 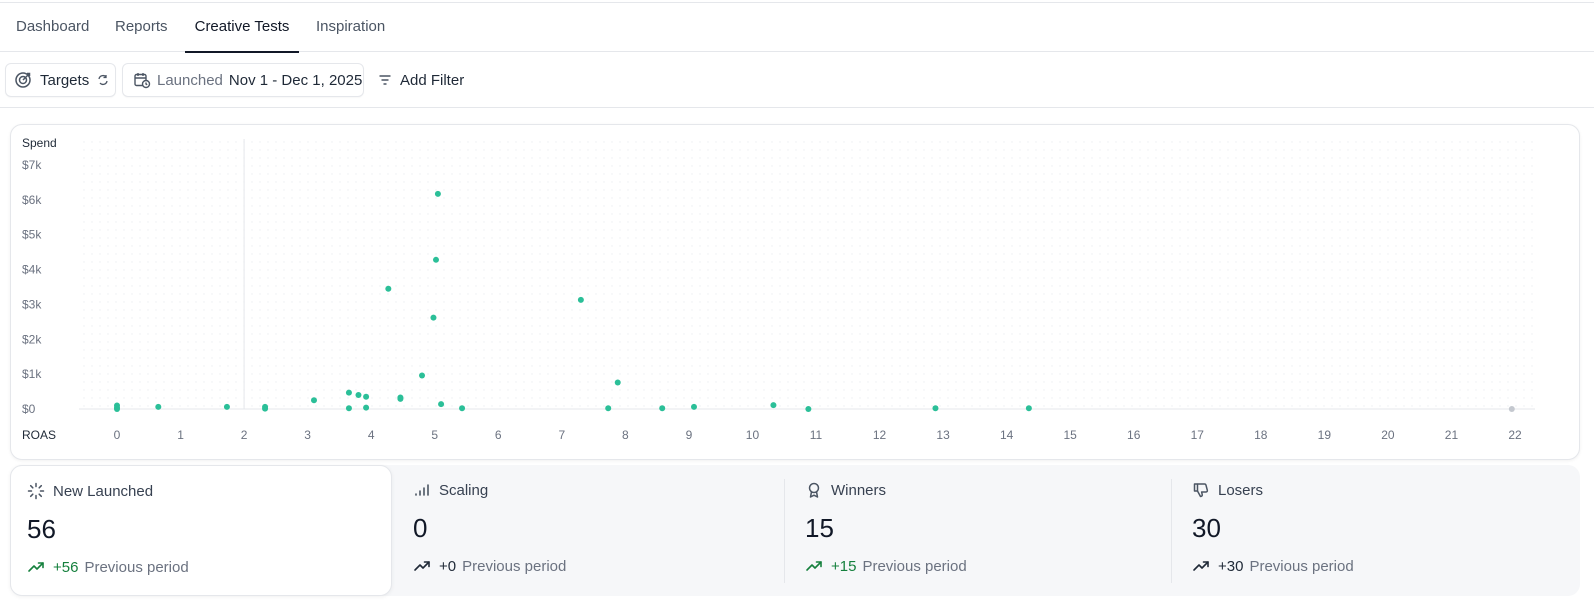 What do you see at coordinates (141, 27) in the screenshot?
I see `tab-reports: Reports` at bounding box center [141, 27].